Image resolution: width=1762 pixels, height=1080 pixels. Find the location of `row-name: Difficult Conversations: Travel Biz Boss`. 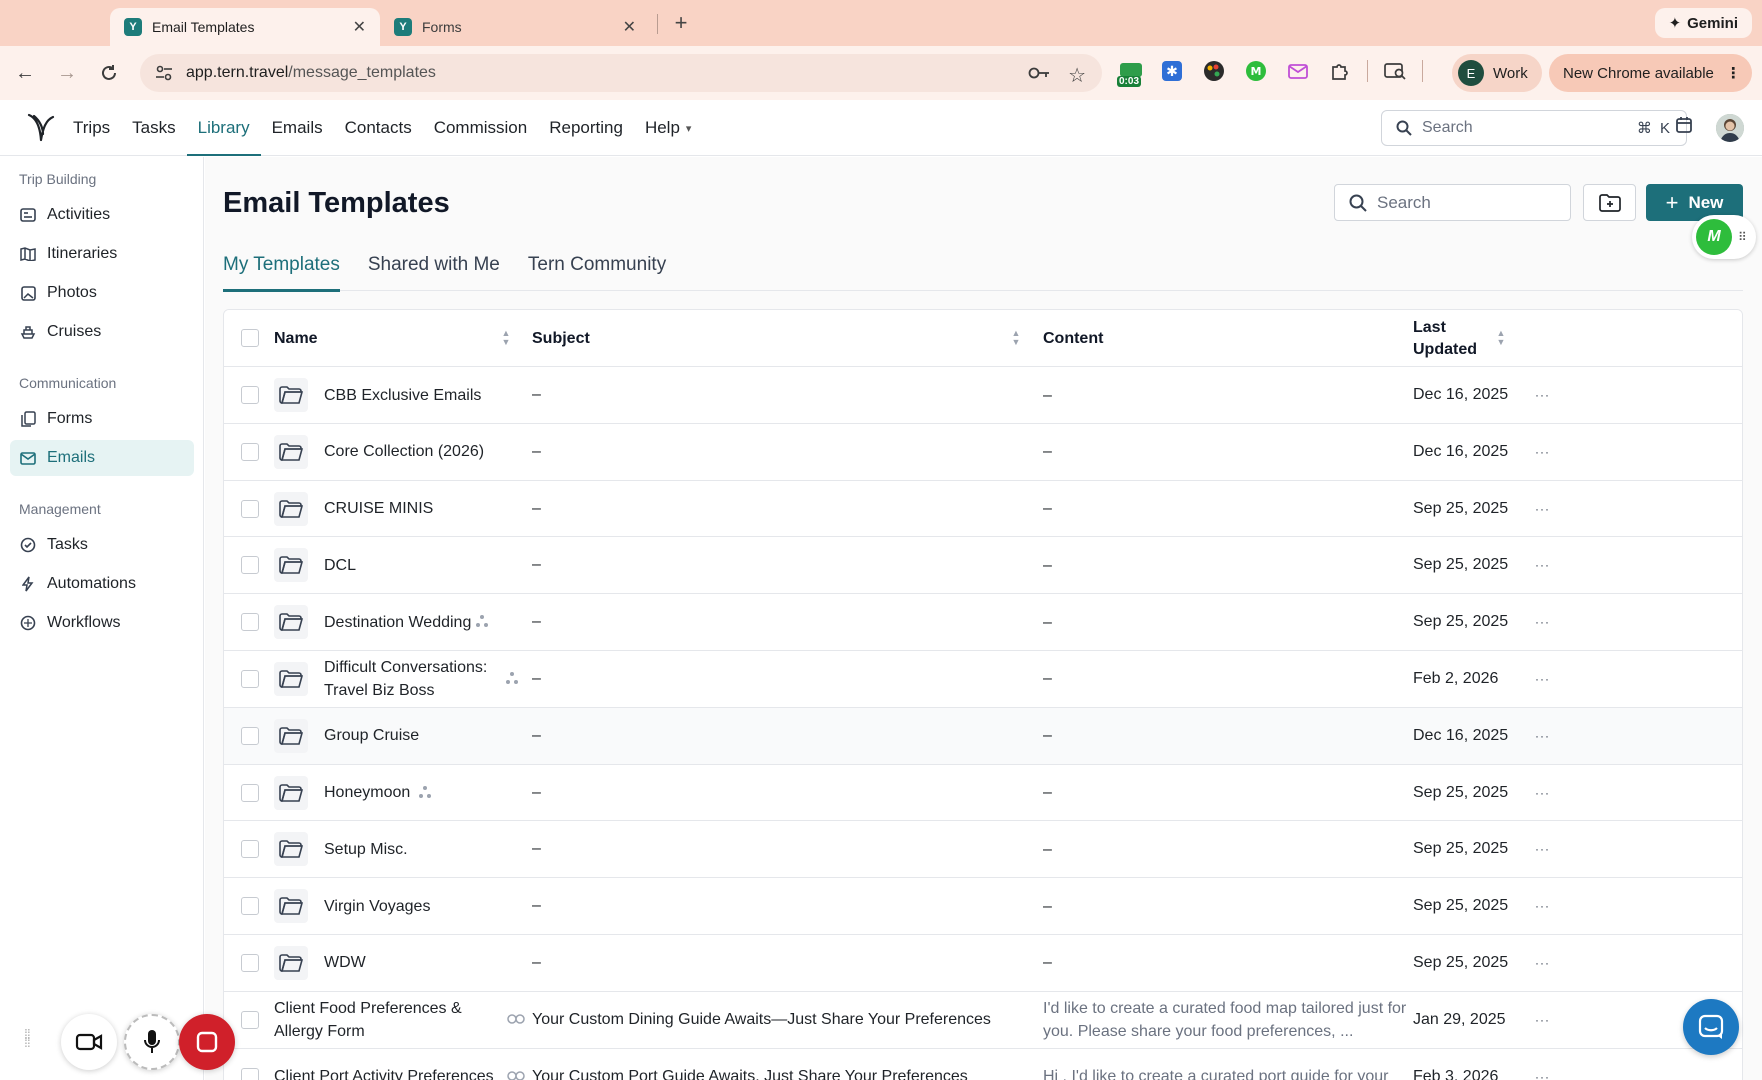

row-name: Difficult Conversations: Travel Biz Boss is located at coordinates (419, 679).